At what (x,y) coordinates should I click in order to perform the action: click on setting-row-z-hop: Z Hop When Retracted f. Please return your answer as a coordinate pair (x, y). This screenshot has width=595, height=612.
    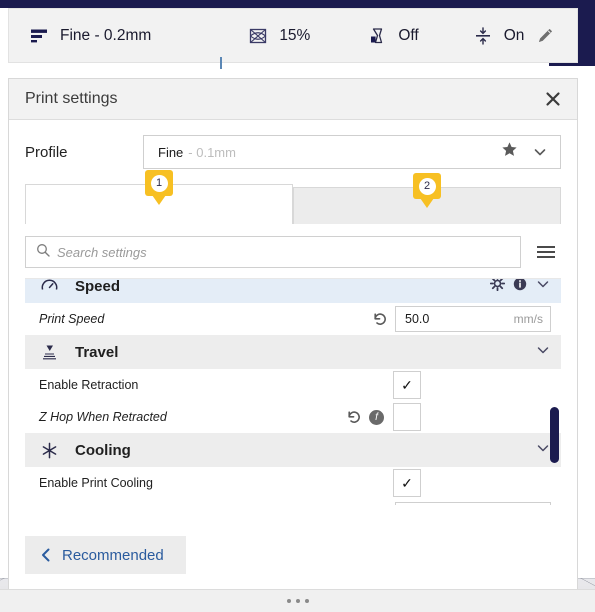
    Looking at the image, I should click on (293, 417).